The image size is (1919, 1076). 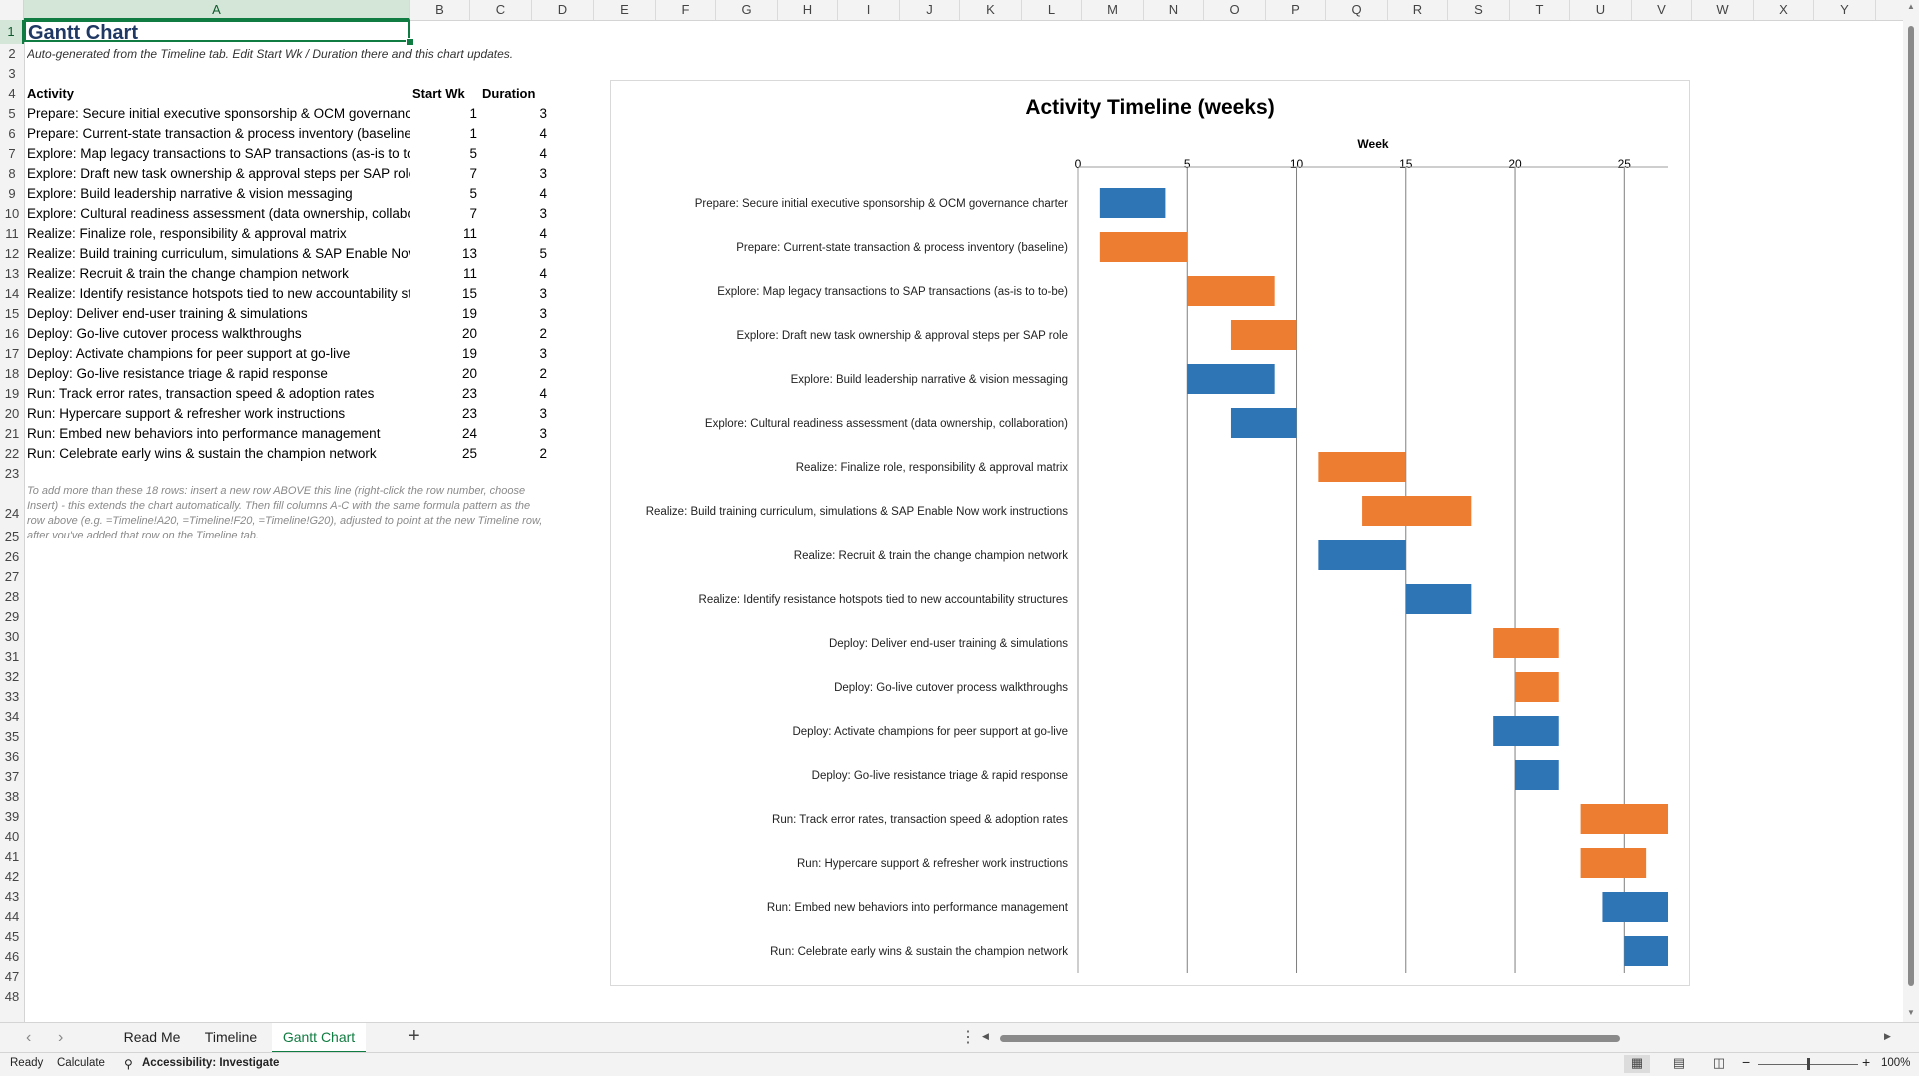 I want to click on tab-timeline: Timeline, so click(x=231, y=1037).